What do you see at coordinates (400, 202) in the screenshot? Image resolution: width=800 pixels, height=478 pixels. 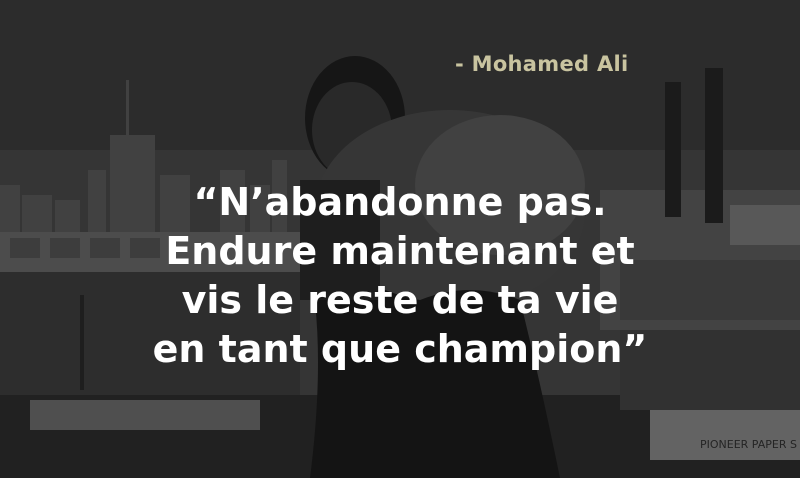 I see `quote-line: “N’abandonne pas.` at bounding box center [400, 202].